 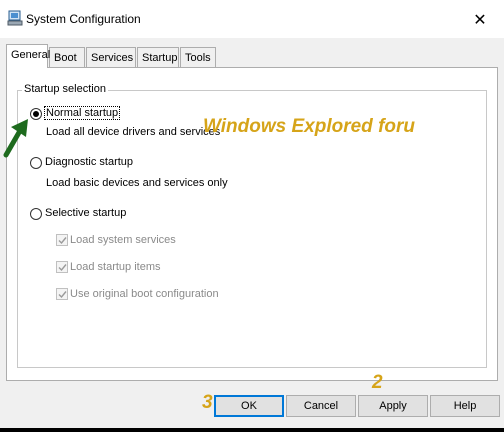 What do you see at coordinates (377, 382) in the screenshot?
I see `step-number-apply: 2` at bounding box center [377, 382].